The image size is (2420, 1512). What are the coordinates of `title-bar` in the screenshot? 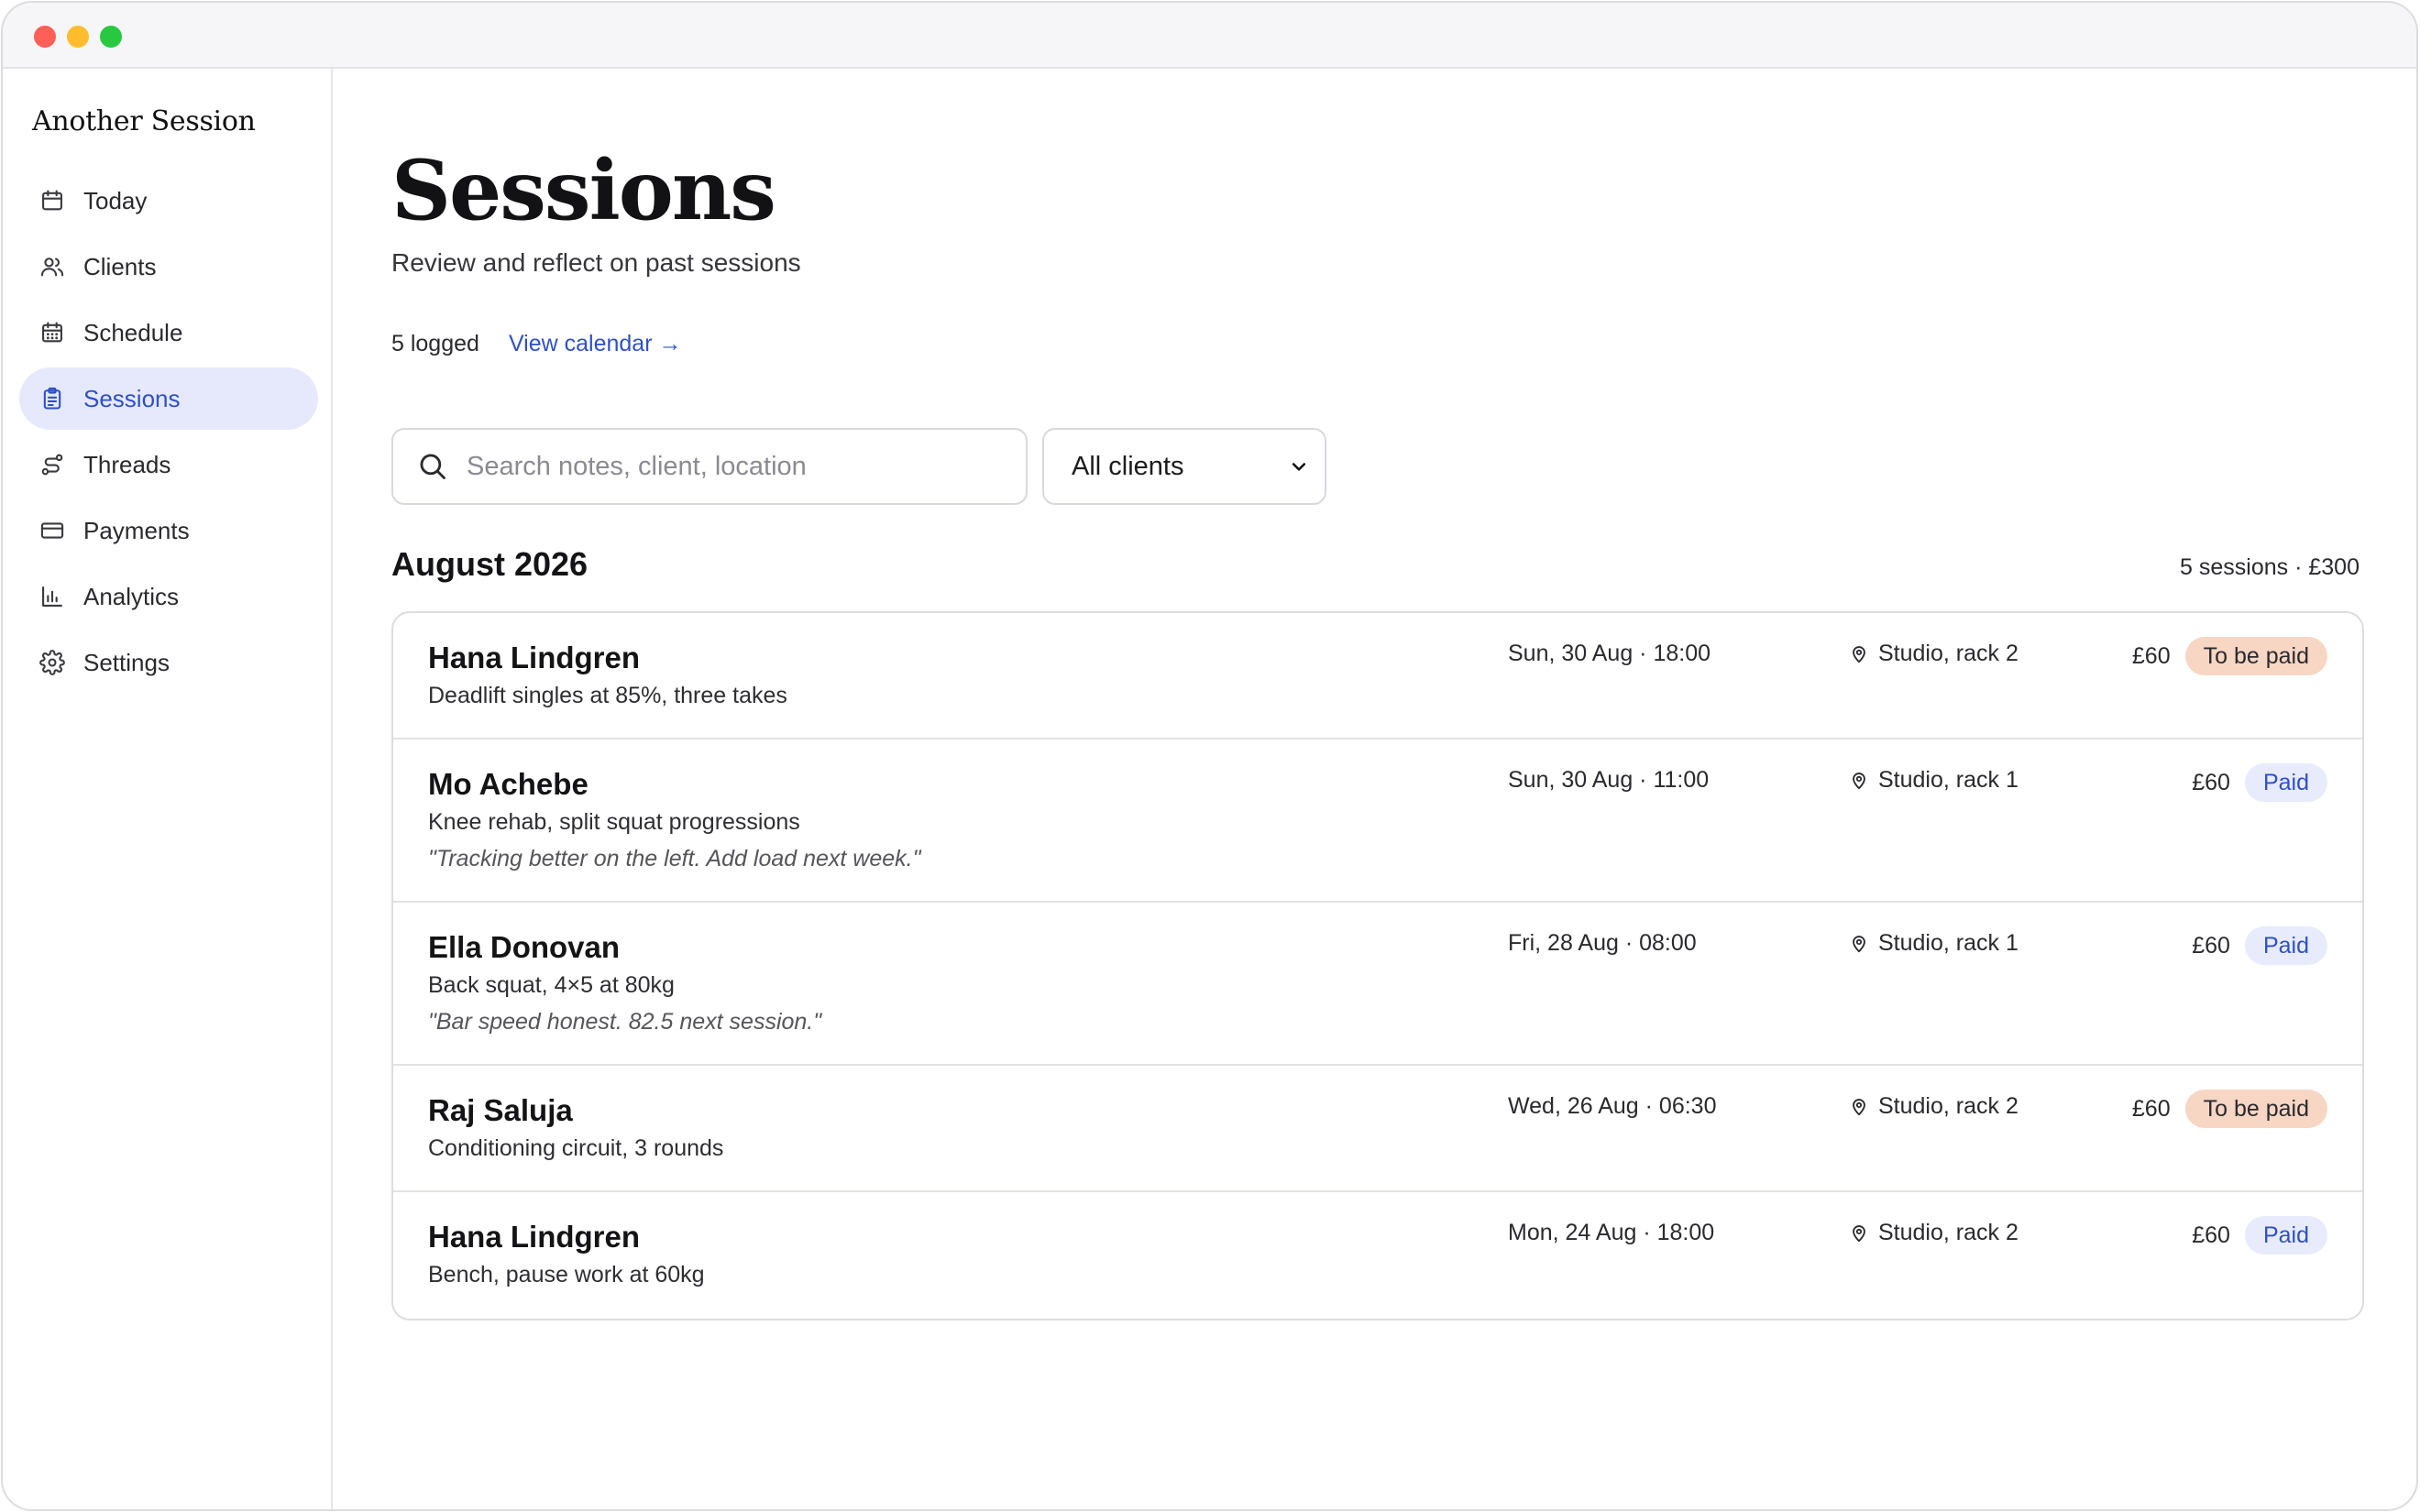 It's located at (1209, 36).